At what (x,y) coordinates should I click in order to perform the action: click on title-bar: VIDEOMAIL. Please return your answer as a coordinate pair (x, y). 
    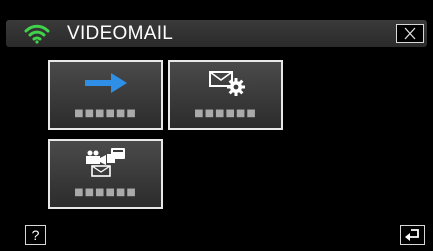
    Looking at the image, I should click on (216, 33).